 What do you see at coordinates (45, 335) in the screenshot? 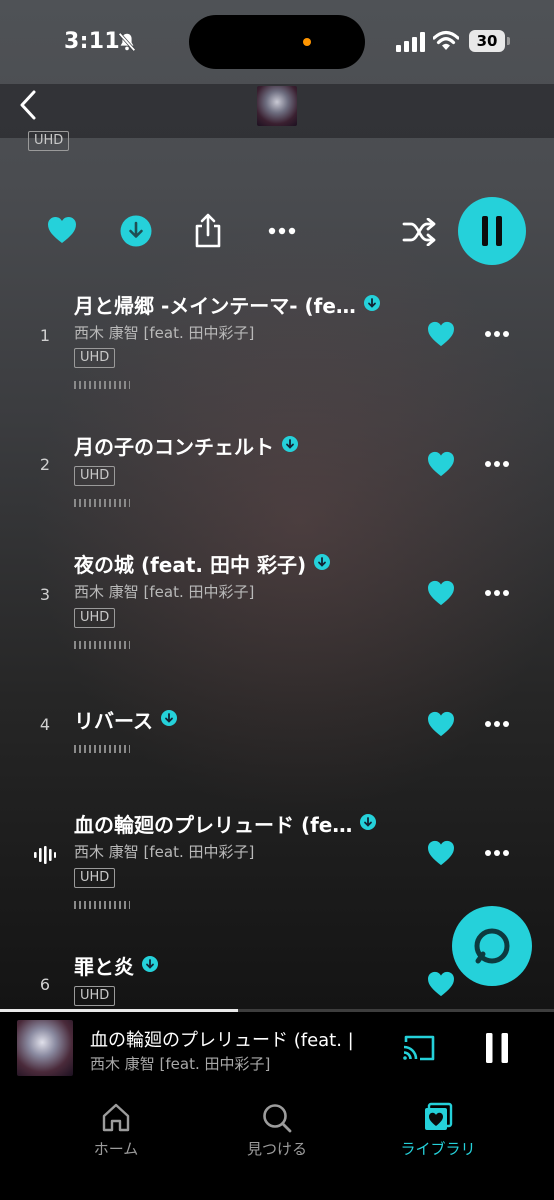
I see `track-number: 1` at bounding box center [45, 335].